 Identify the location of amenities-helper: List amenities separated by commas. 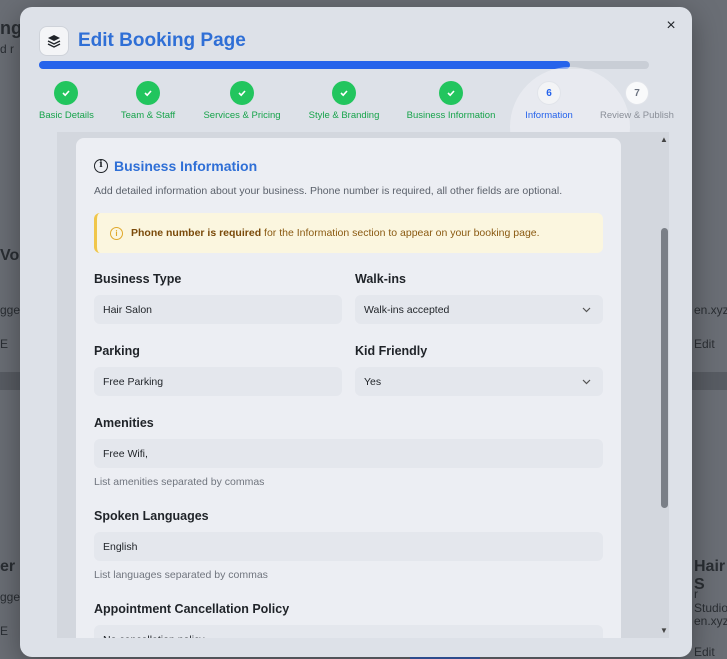
(179, 482).